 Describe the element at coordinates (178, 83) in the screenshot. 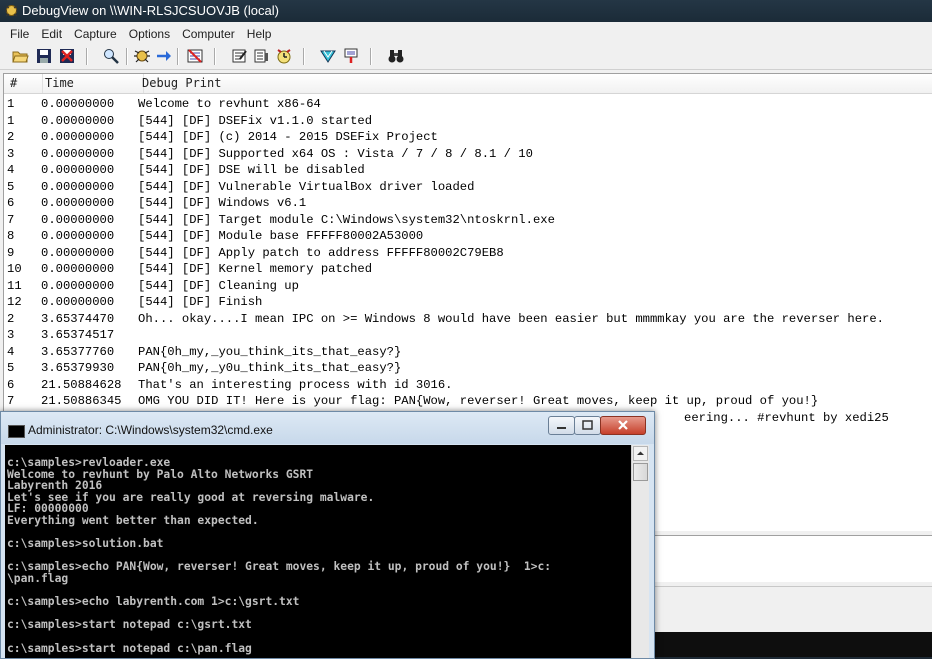

I see `column-header-debug-print: Debug Print` at that location.